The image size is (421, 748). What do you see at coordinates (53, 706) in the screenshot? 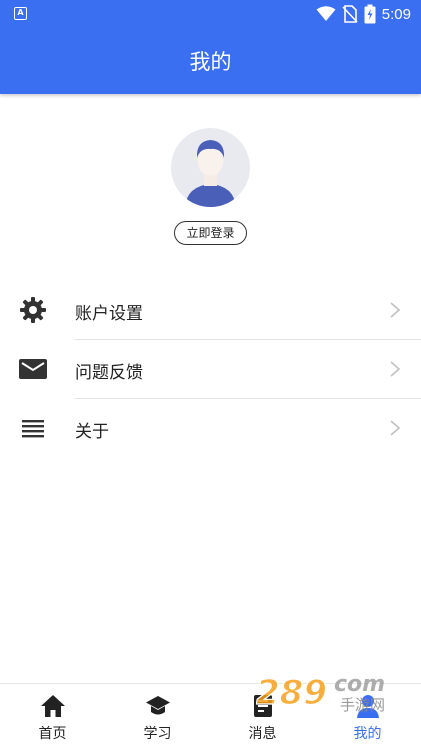
I see `home-icon` at bounding box center [53, 706].